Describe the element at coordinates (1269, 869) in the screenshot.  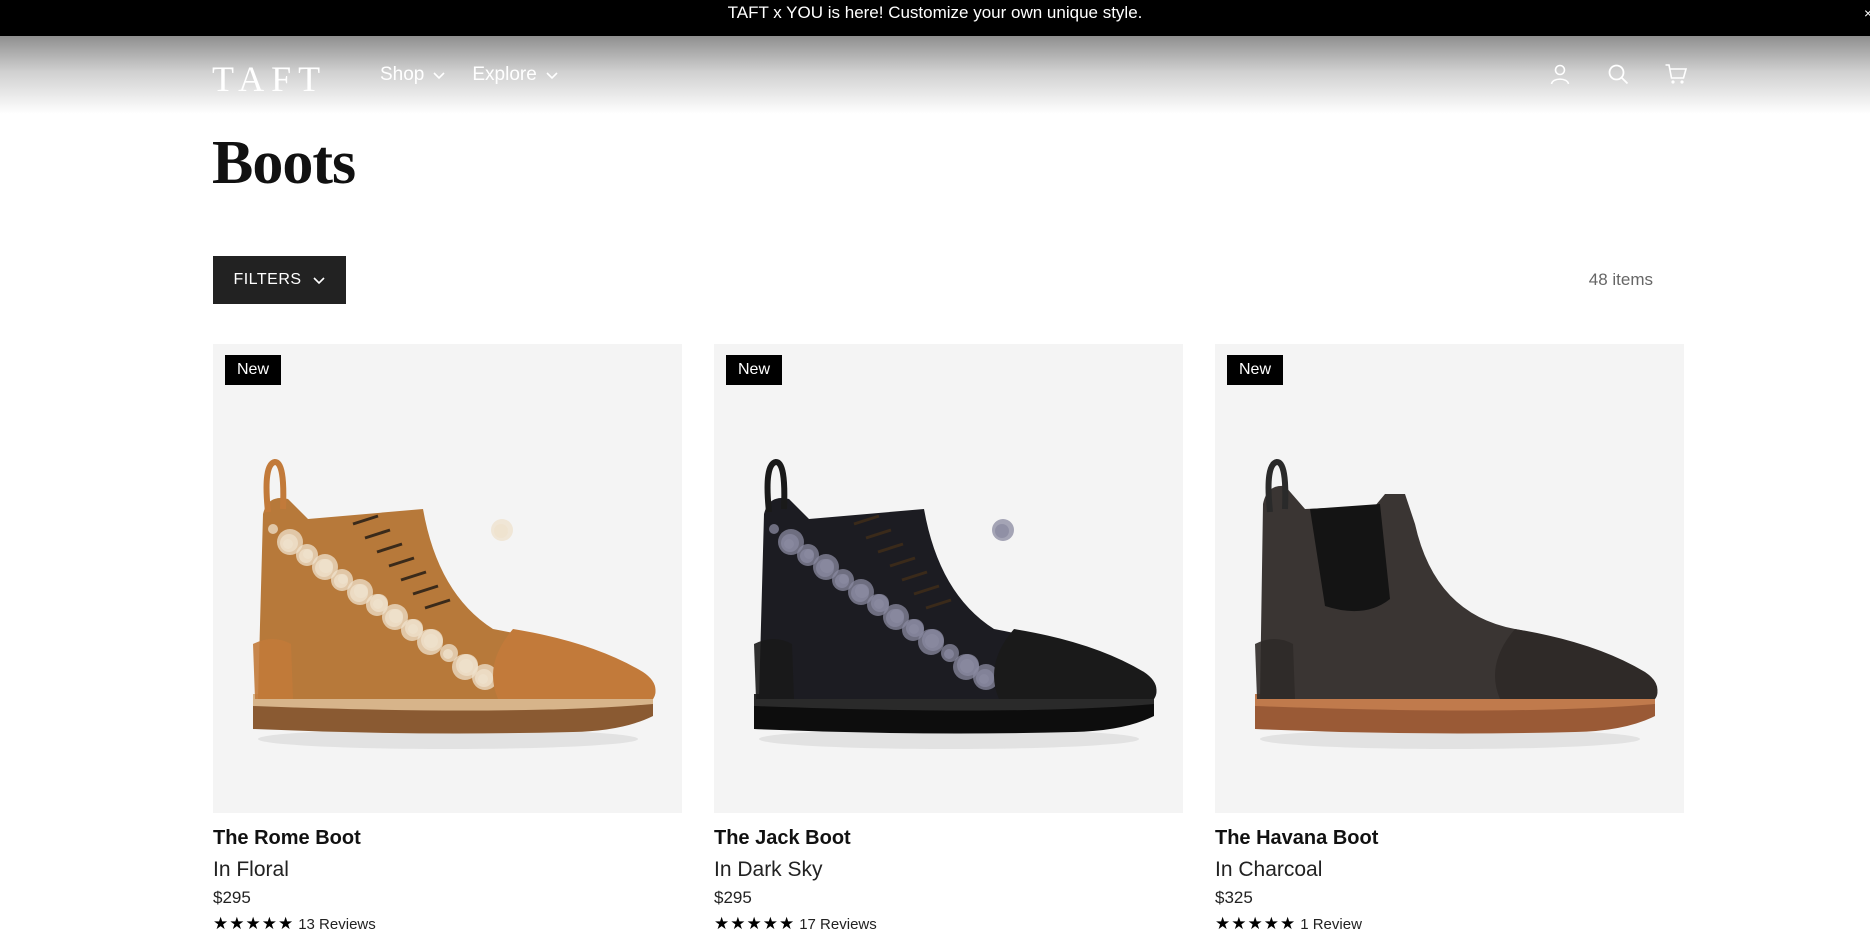
I see `product-color: In Charcoal` at that location.